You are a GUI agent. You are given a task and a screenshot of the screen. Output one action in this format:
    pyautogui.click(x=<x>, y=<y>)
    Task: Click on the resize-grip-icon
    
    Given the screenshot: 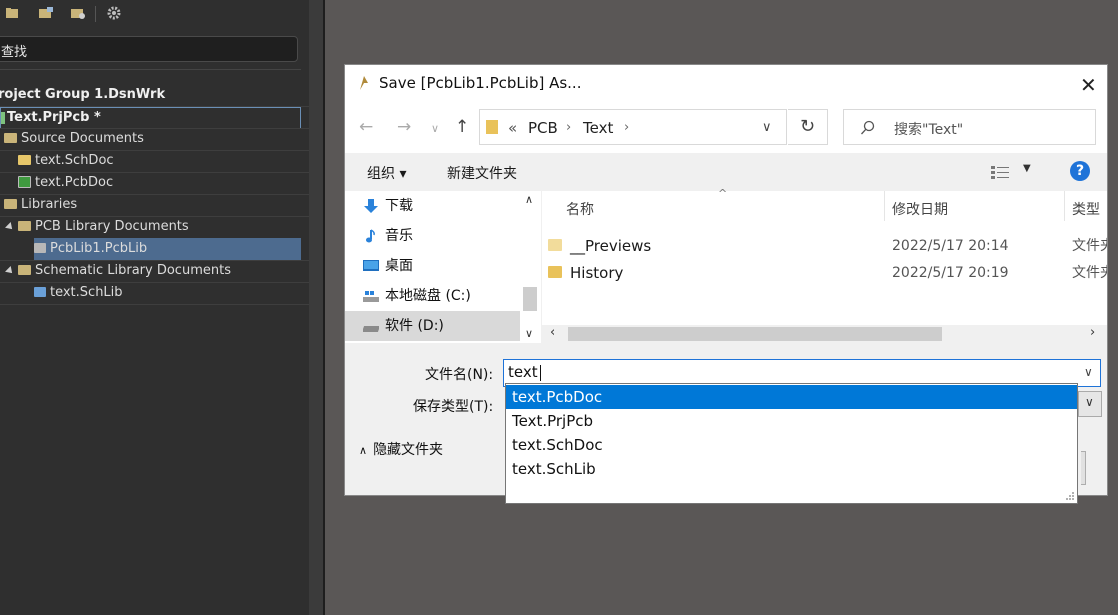 What is the action you would take?
    pyautogui.click(x=1070, y=496)
    